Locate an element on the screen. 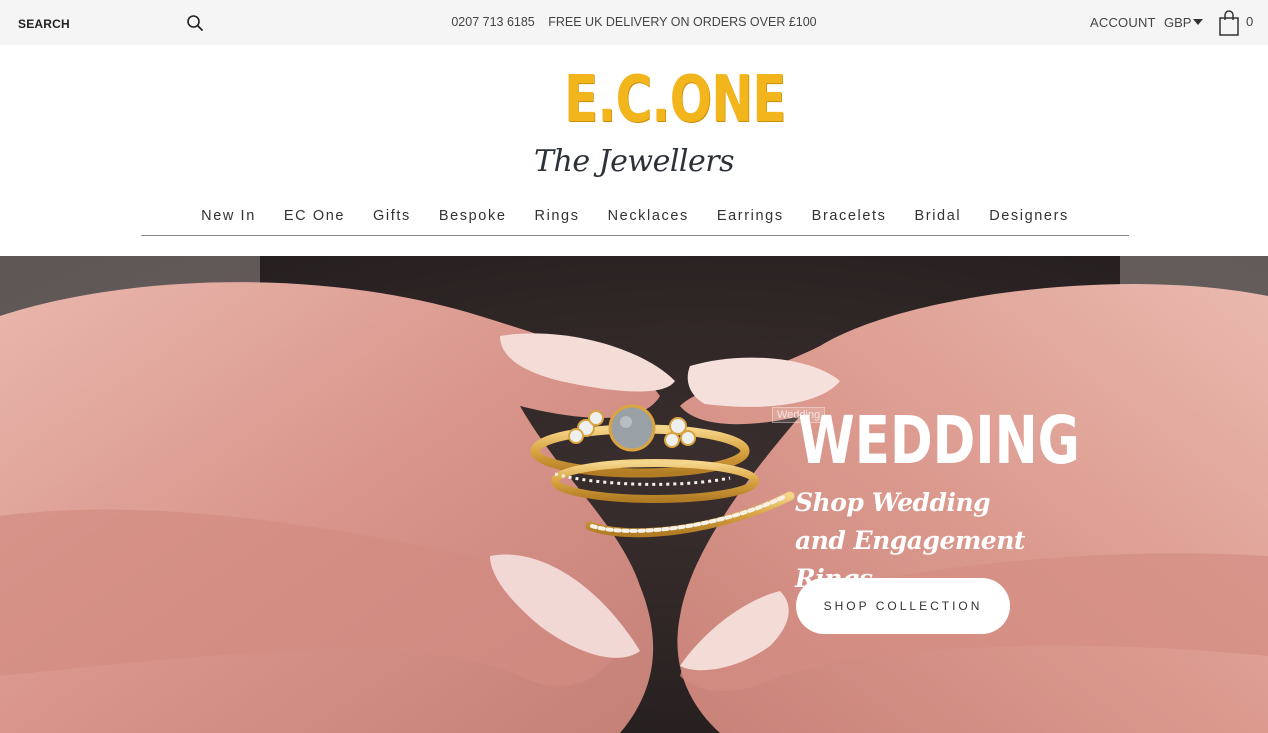 Image resolution: width=1268 pixels, height=733 pixels. caret-down-icon is located at coordinates (1198, 22).